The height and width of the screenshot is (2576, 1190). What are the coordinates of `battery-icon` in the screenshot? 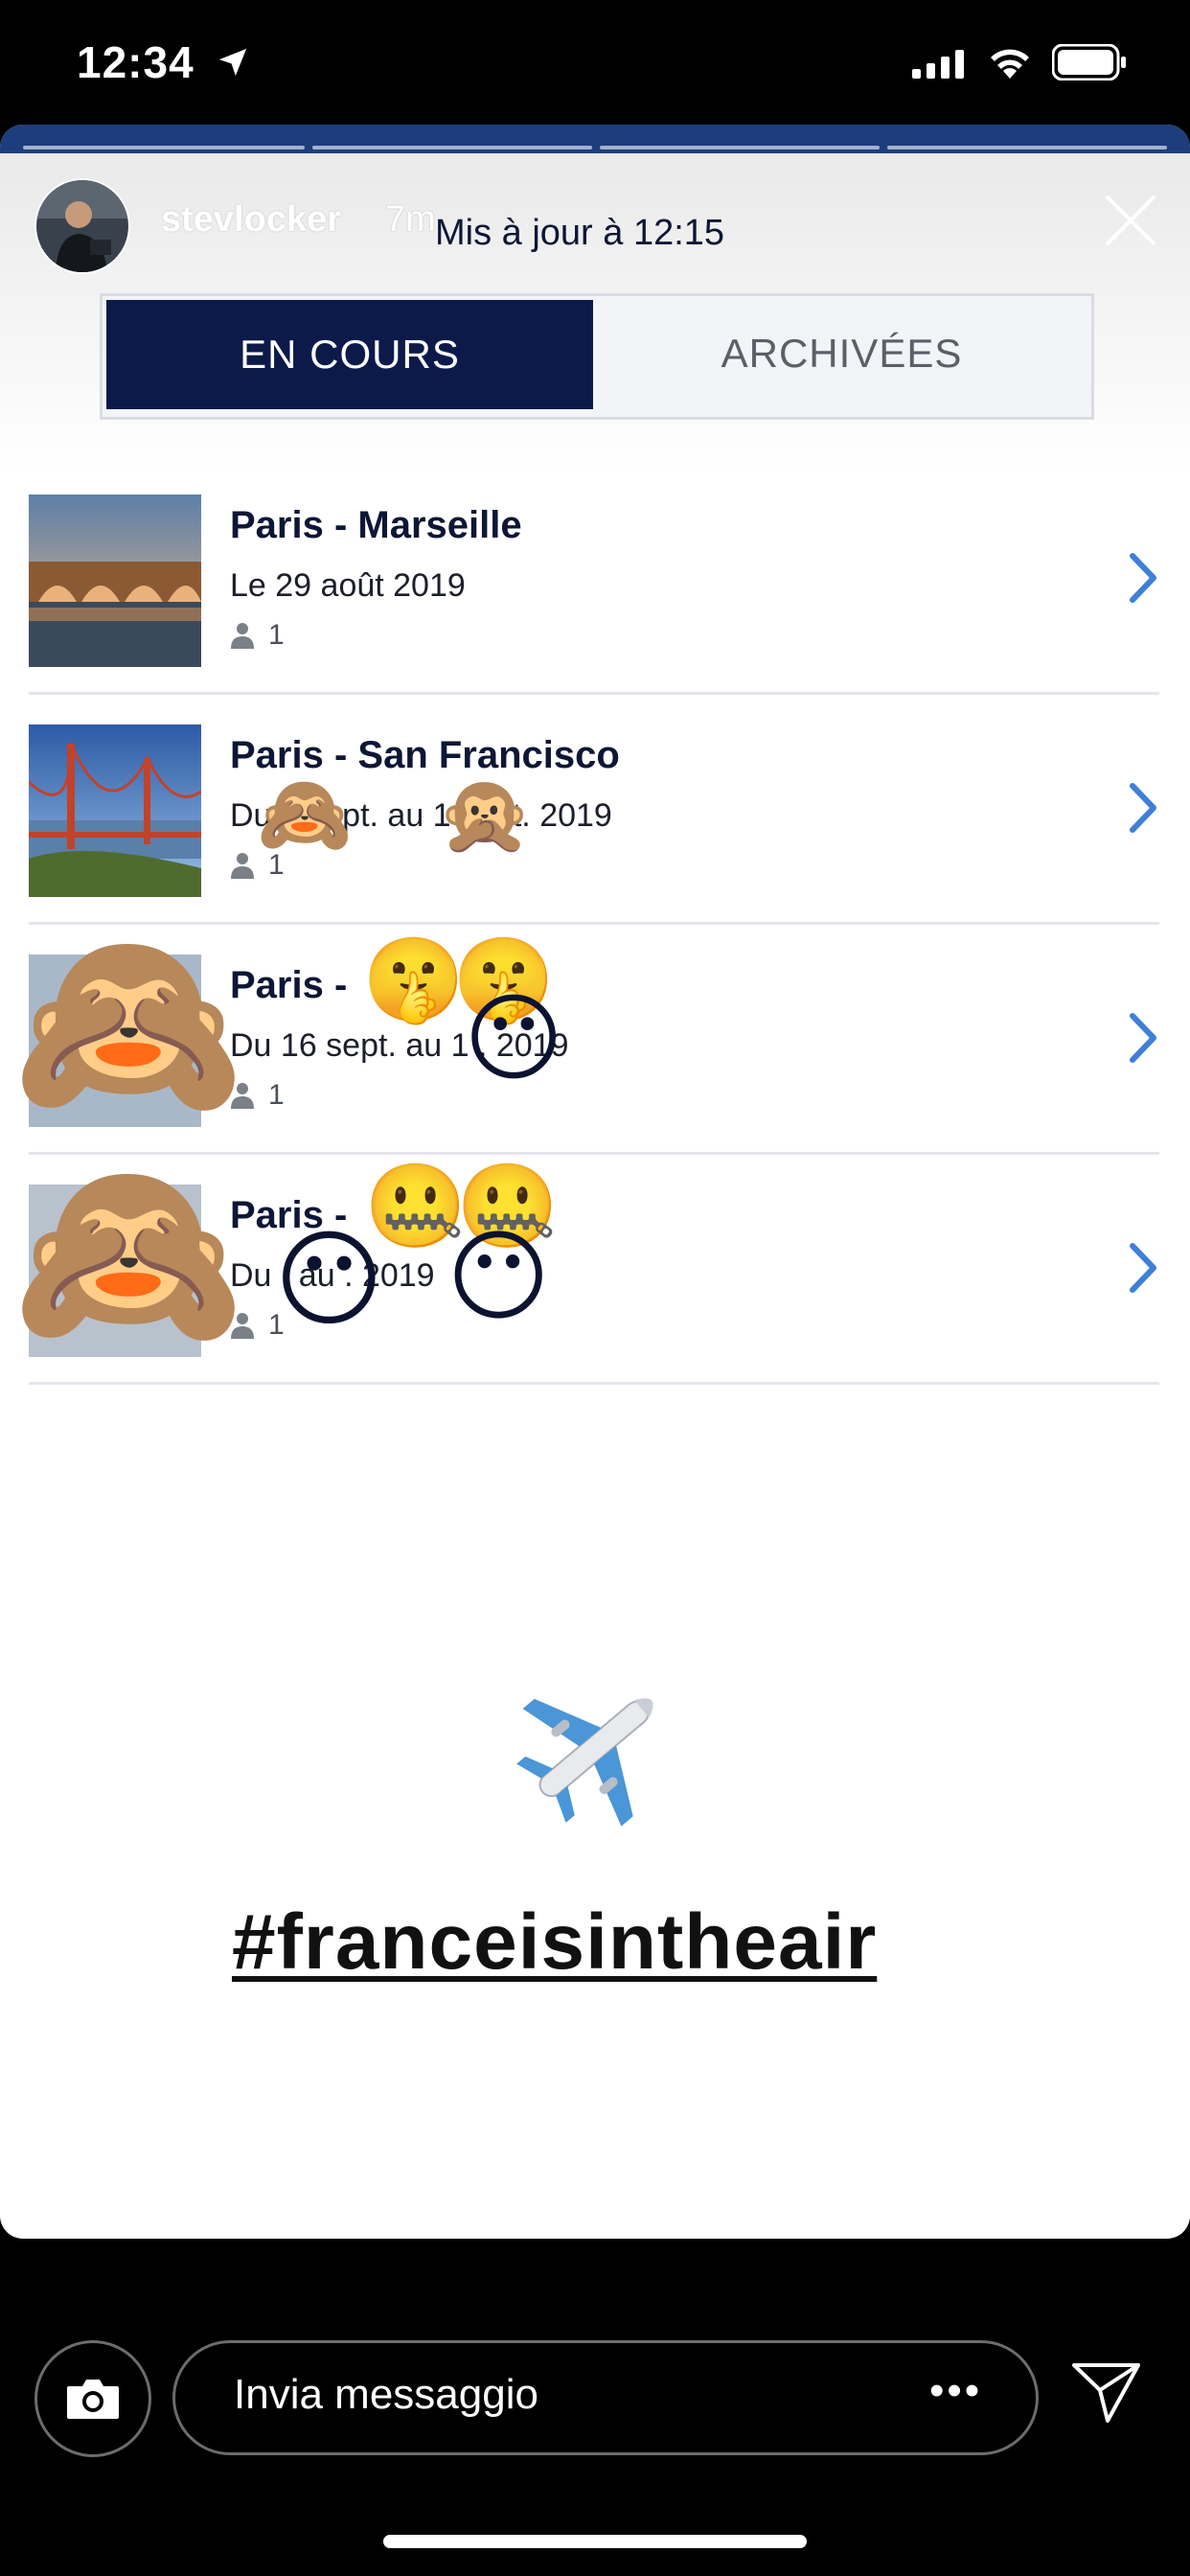 It's located at (1089, 62).